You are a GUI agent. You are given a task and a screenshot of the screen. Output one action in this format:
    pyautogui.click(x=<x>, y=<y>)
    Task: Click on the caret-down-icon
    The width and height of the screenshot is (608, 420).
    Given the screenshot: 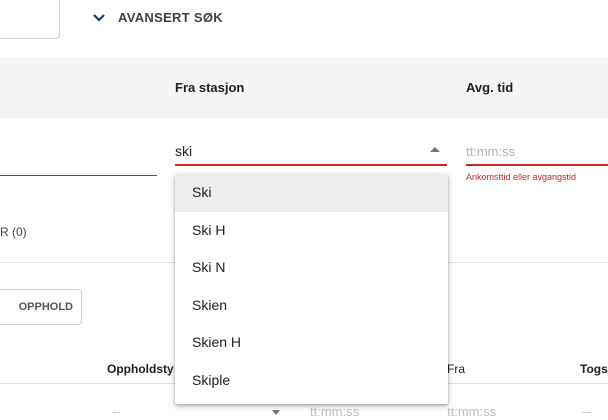 What is the action you would take?
    pyautogui.click(x=276, y=412)
    